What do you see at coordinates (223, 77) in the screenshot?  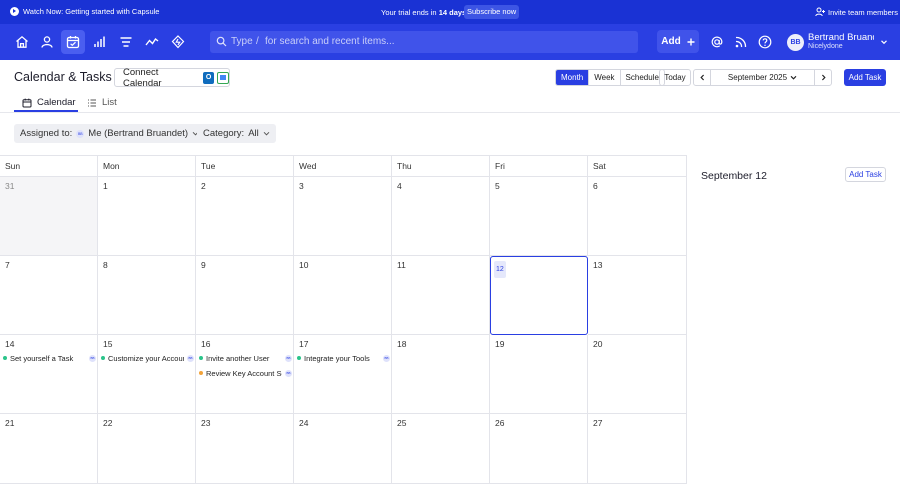 I see `google-calendar-icon` at bounding box center [223, 77].